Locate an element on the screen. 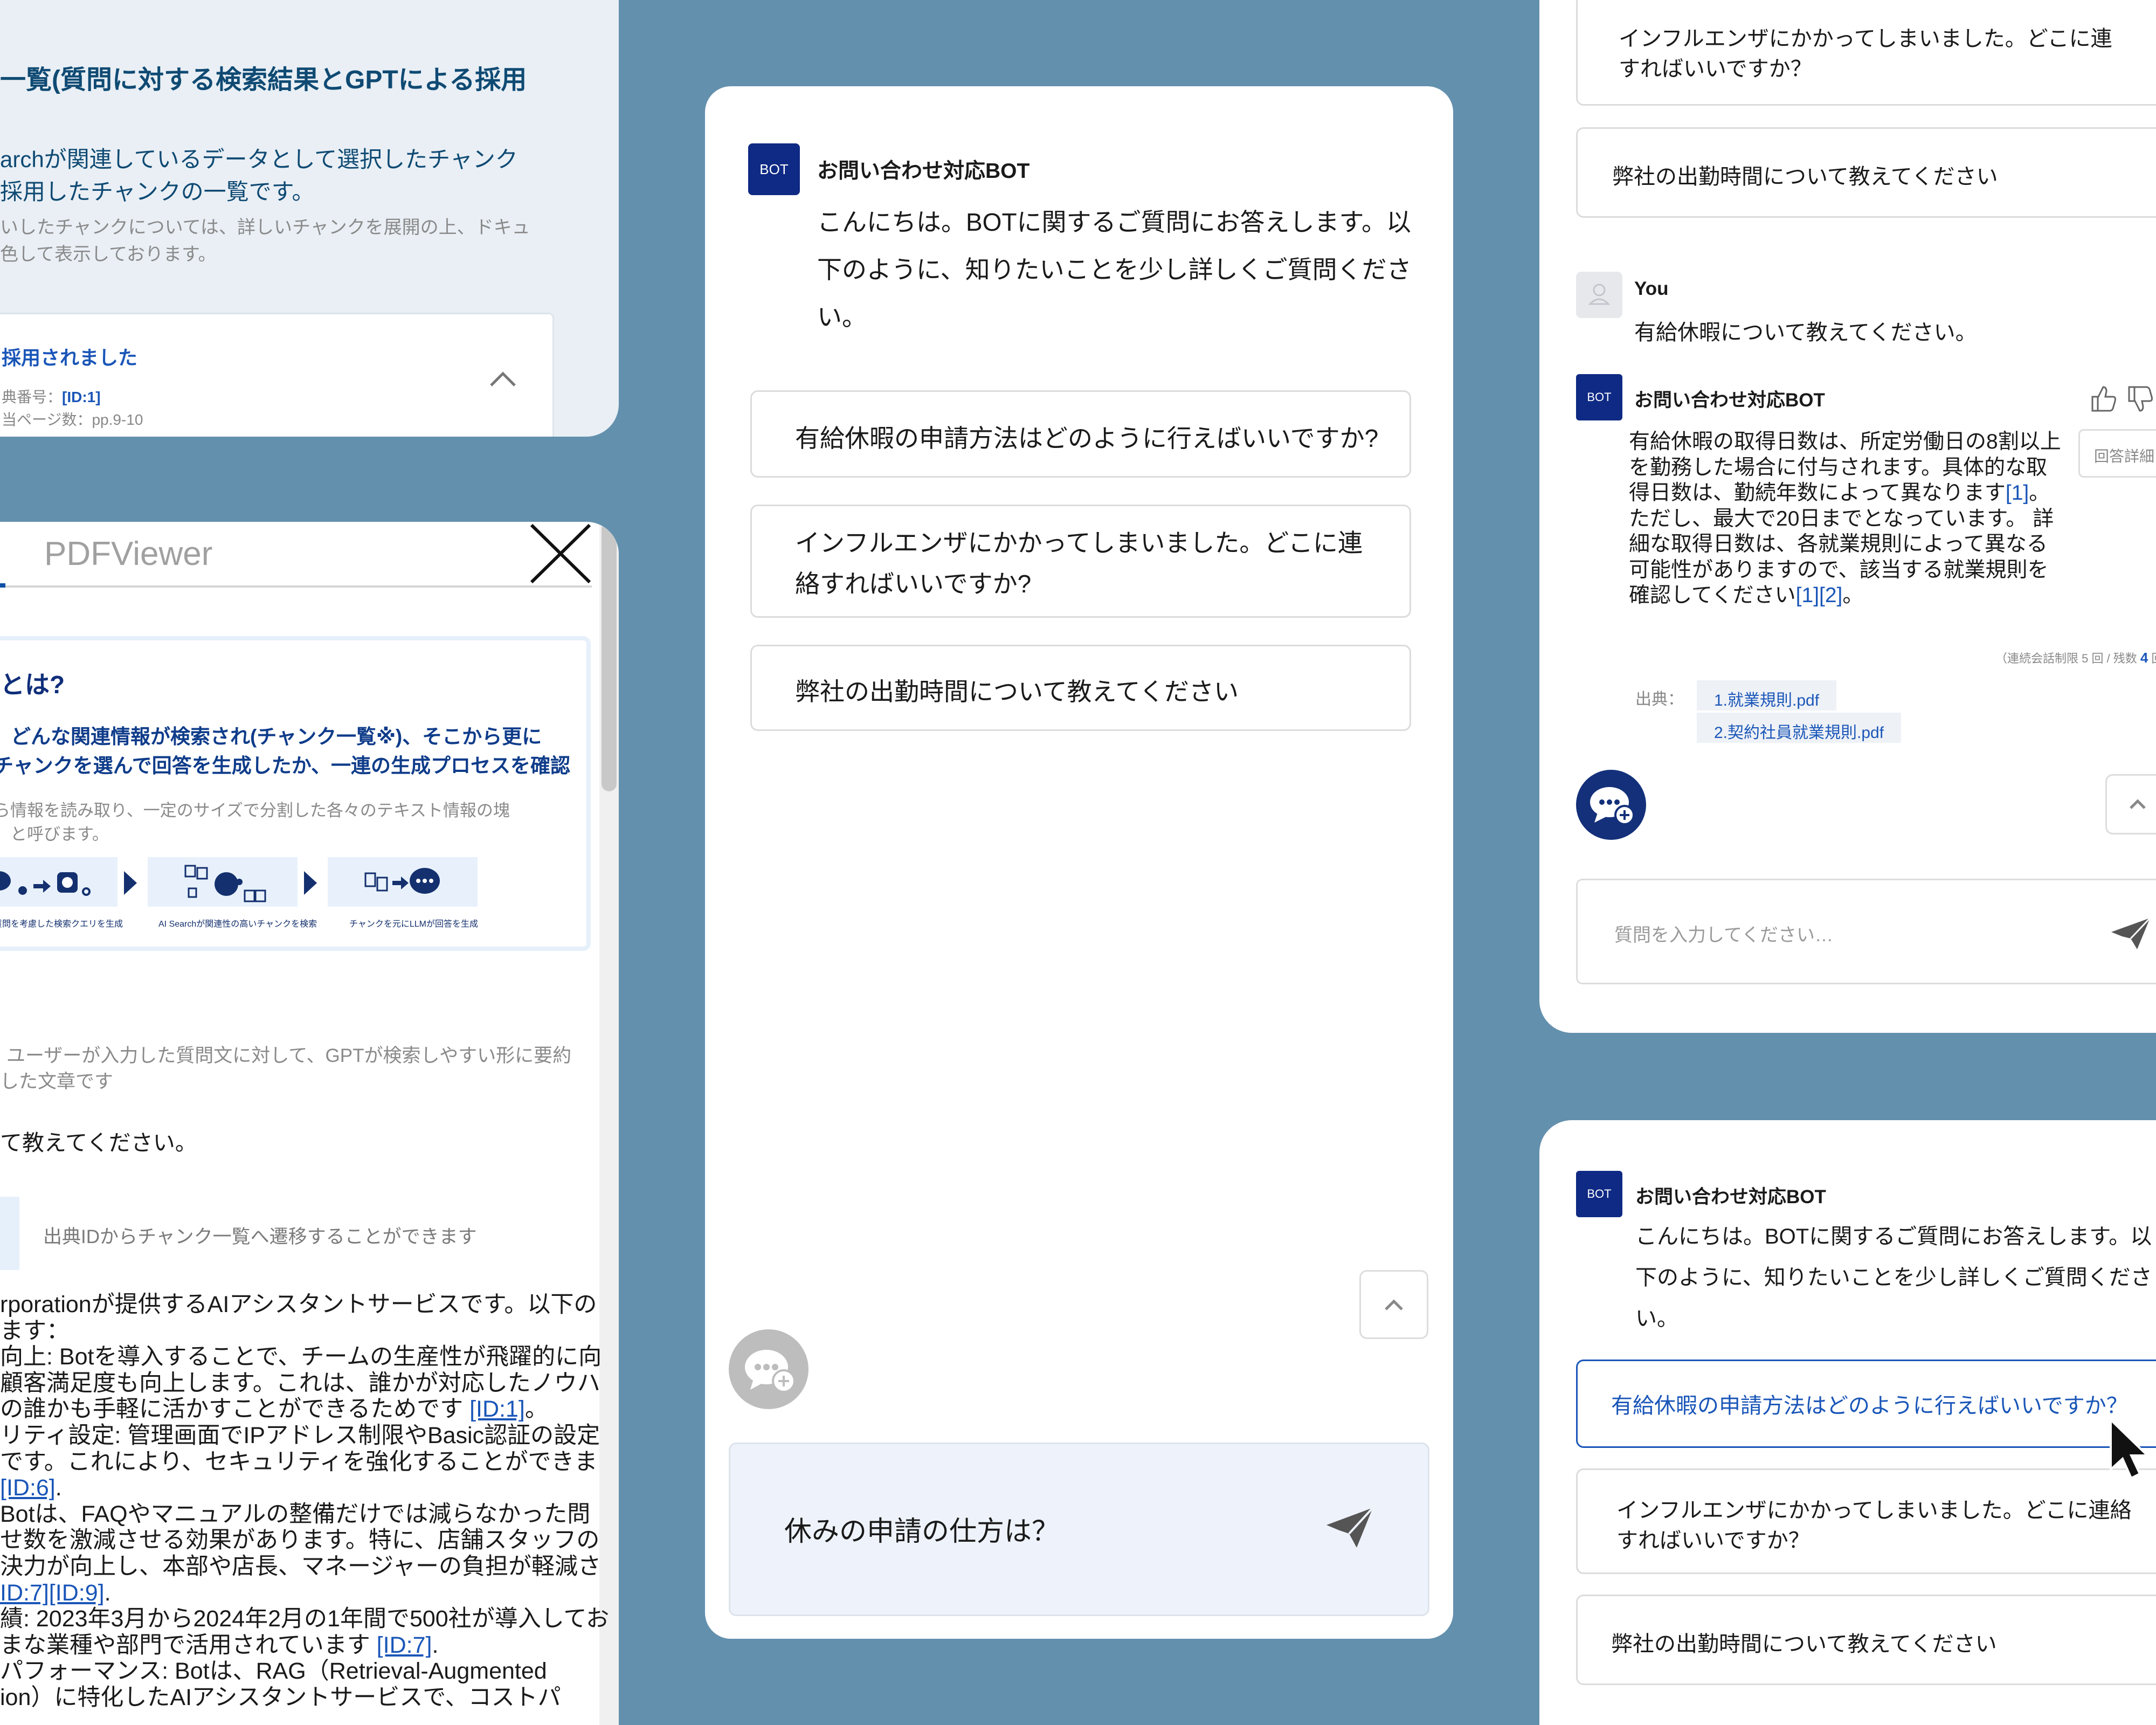 The height and width of the screenshot is (1725, 2156). citation-link: [ID:6] is located at coordinates (28, 1488).